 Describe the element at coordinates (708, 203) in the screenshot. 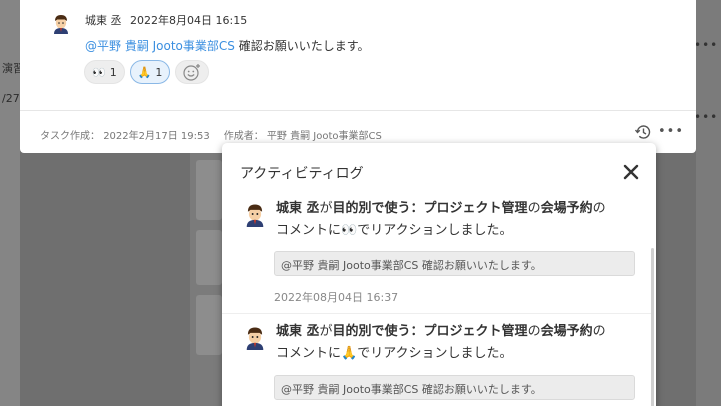

I see `background-right-column` at that location.